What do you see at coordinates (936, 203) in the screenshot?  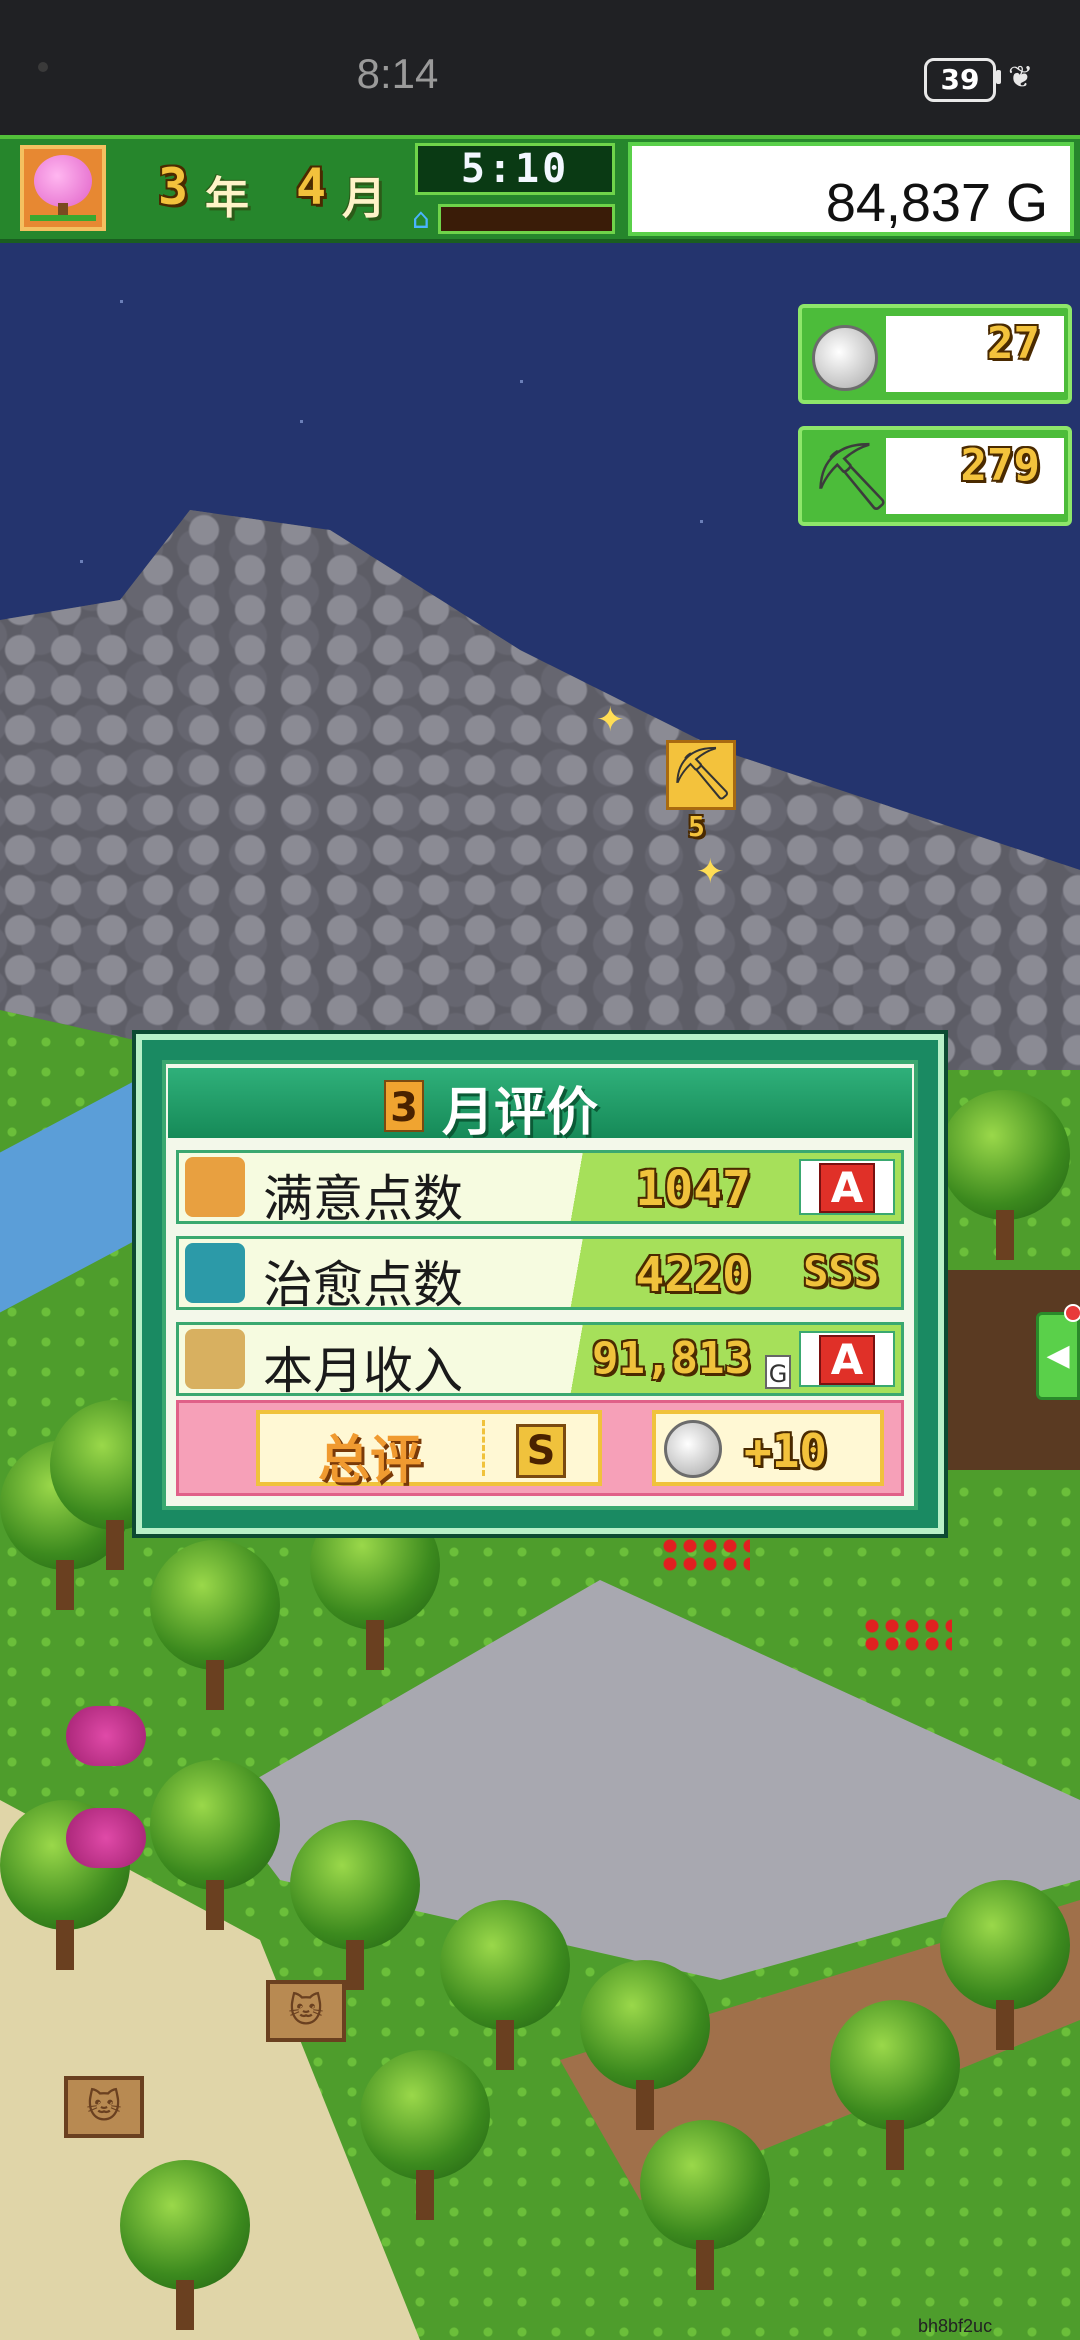 I see `money-value: 84,837 G` at bounding box center [936, 203].